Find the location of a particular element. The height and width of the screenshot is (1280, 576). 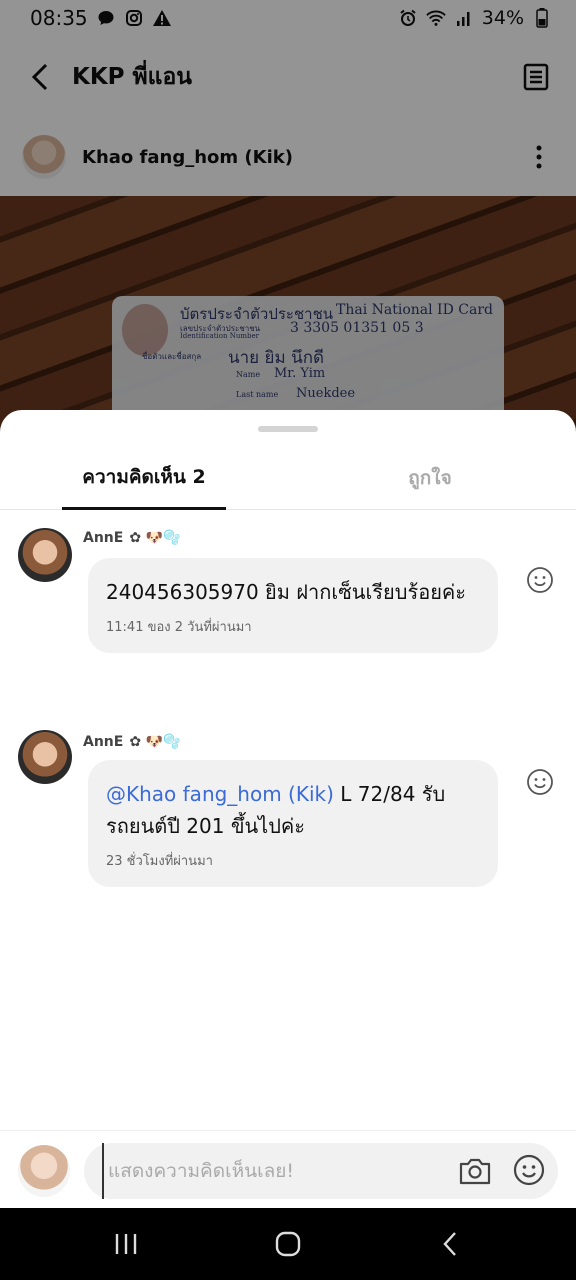

sheet-drag-handle is located at coordinates (288, 429).